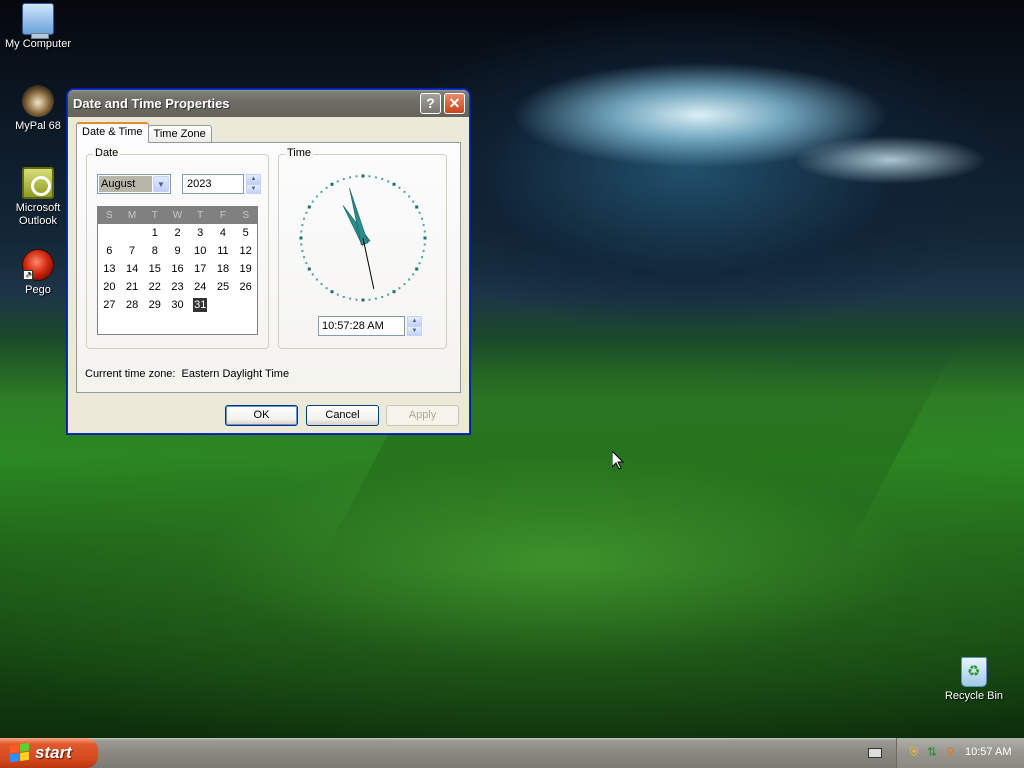  I want to click on calendar-day-selected: 31, so click(200, 305).